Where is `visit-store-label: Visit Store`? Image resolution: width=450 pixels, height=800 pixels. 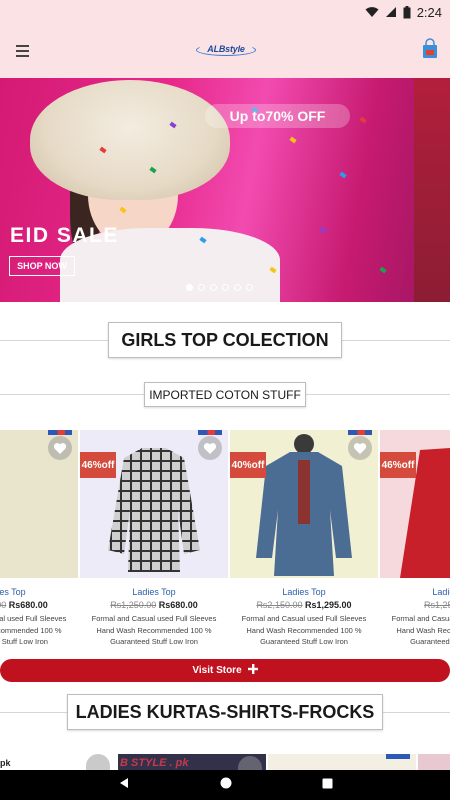
visit-store-label: Visit Store is located at coordinates (217, 670).